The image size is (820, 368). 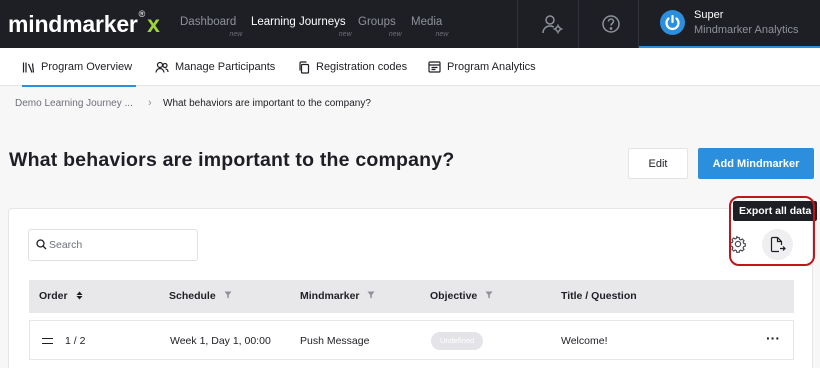 I want to click on power-icon, so click(x=672, y=22).